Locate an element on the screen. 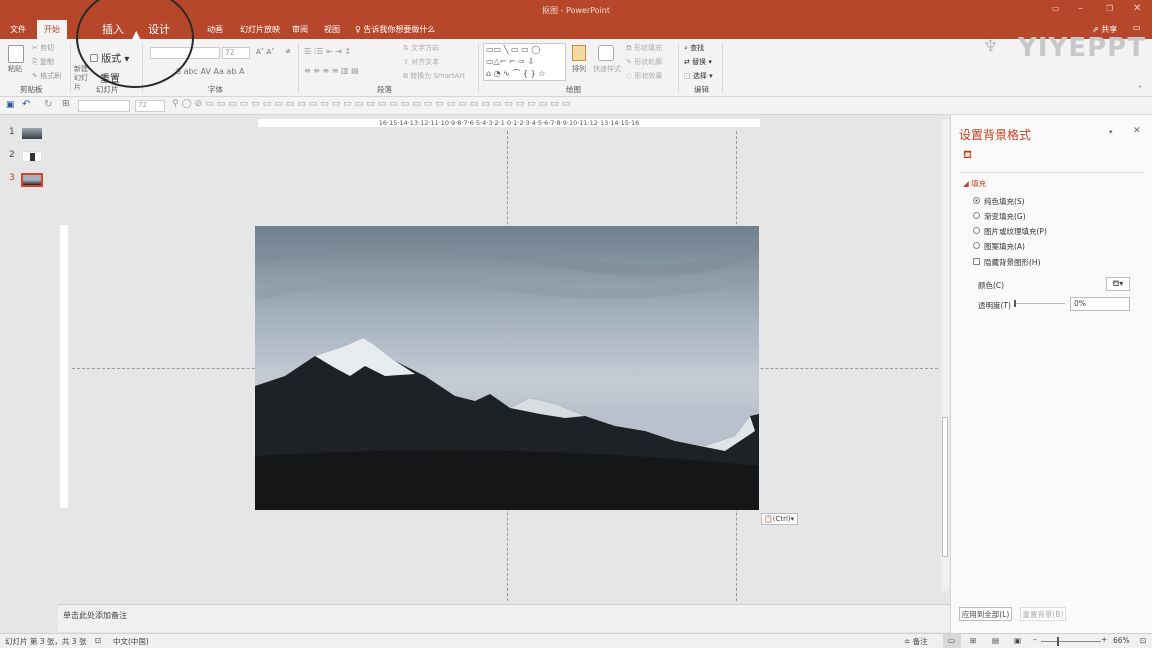  zoom-slider-handle is located at coordinates (1058, 641).